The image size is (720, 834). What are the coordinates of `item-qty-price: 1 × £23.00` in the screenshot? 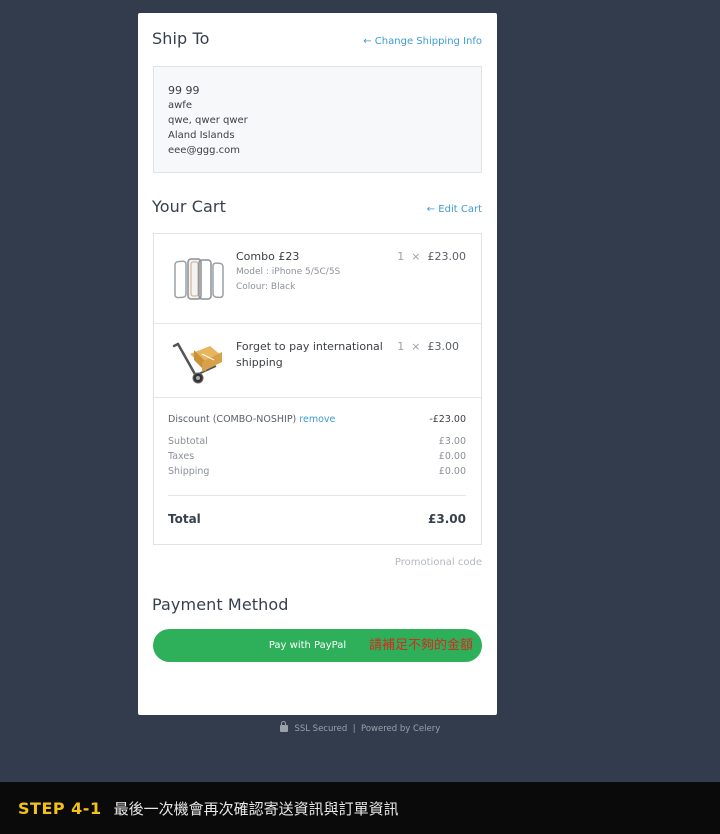 It's located at (431, 256).